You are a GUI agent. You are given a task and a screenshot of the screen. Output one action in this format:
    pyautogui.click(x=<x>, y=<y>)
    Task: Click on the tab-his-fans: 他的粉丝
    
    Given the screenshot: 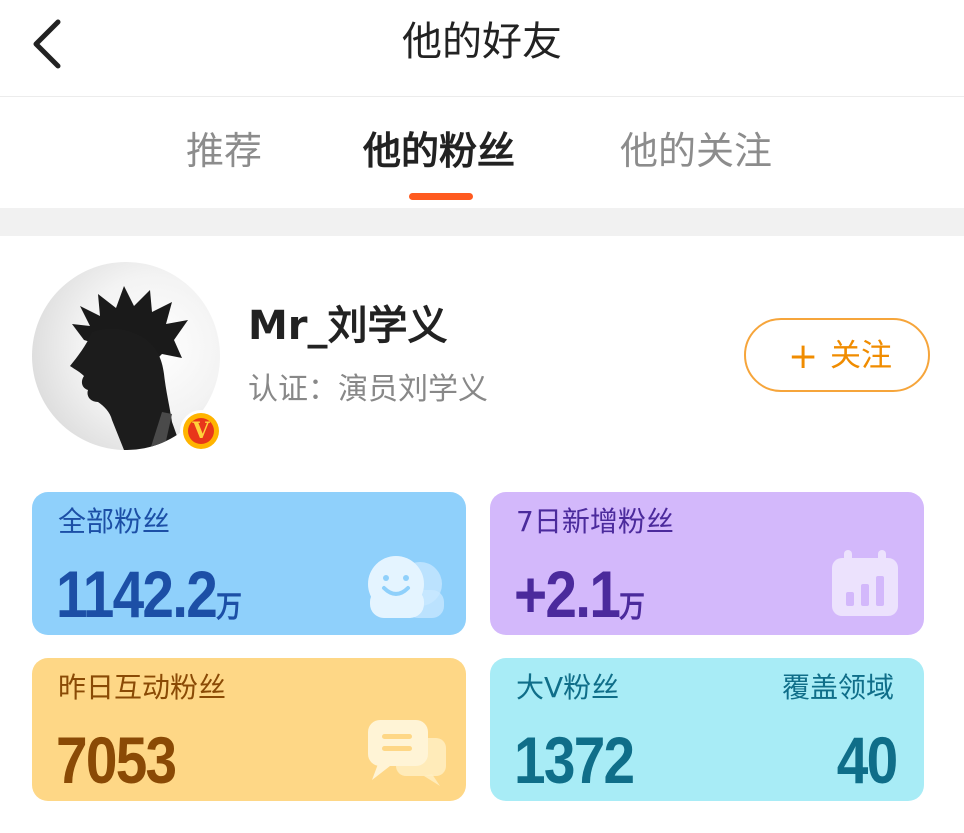 What is the action you would take?
    pyautogui.click(x=439, y=151)
    